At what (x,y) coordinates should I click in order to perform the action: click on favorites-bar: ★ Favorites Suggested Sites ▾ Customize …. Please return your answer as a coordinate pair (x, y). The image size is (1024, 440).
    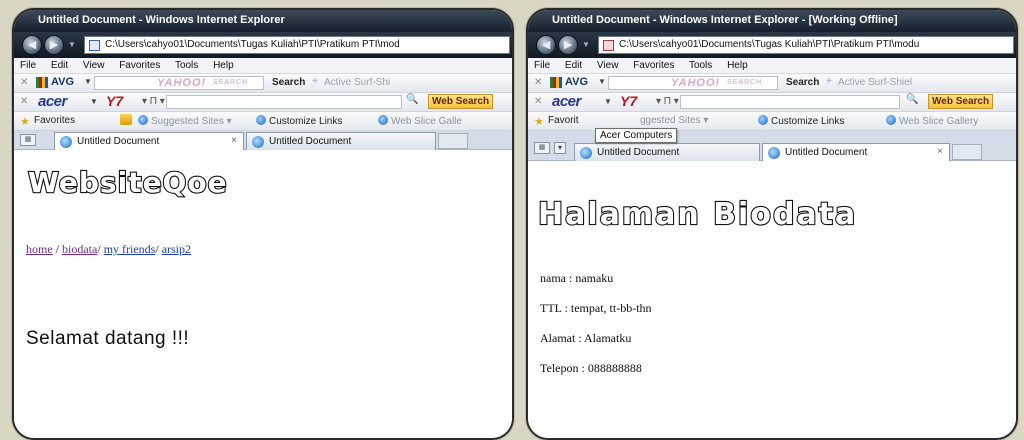
    Looking at the image, I should click on (263, 121).